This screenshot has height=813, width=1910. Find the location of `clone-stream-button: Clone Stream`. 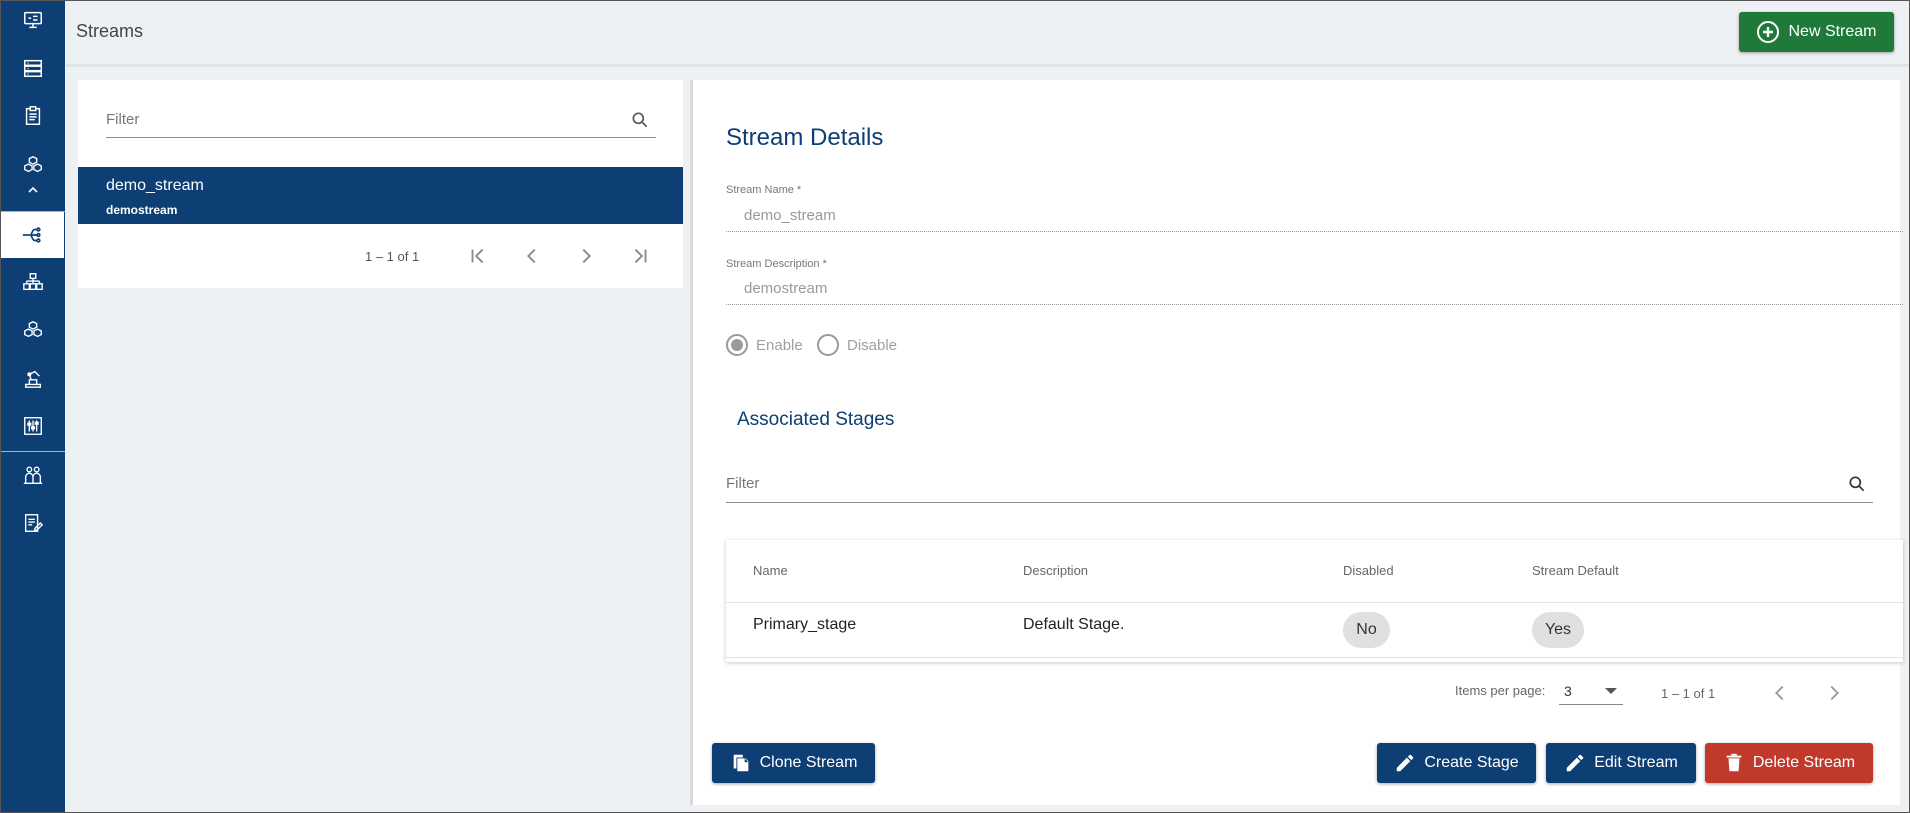

clone-stream-button: Clone Stream is located at coordinates (793, 763).